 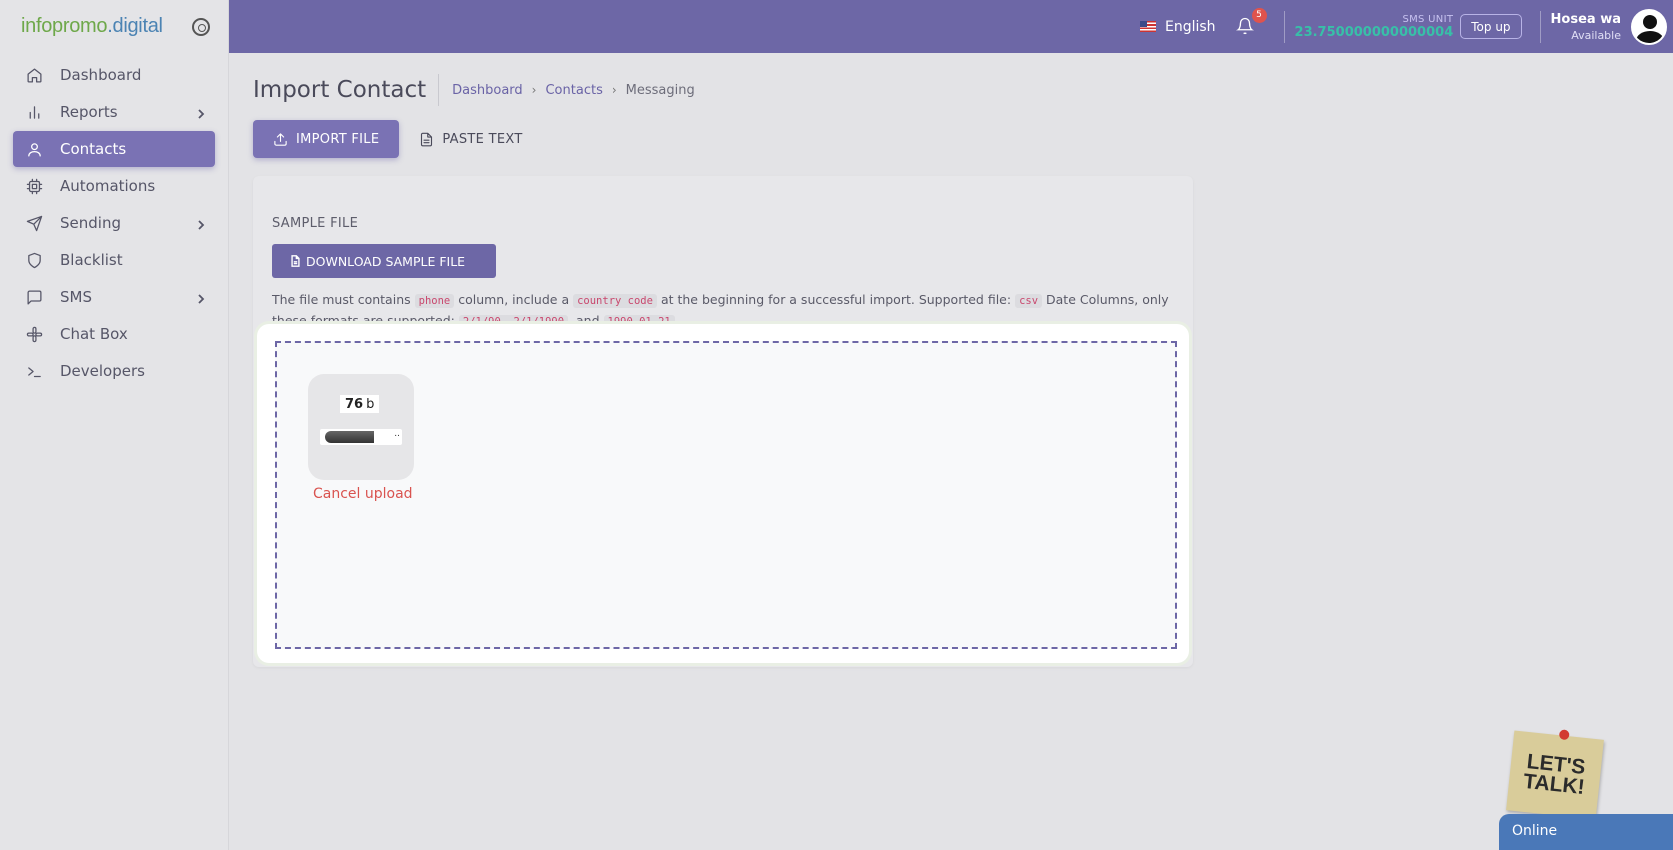 I want to click on sidebar-item-label: Developers, so click(x=102, y=371).